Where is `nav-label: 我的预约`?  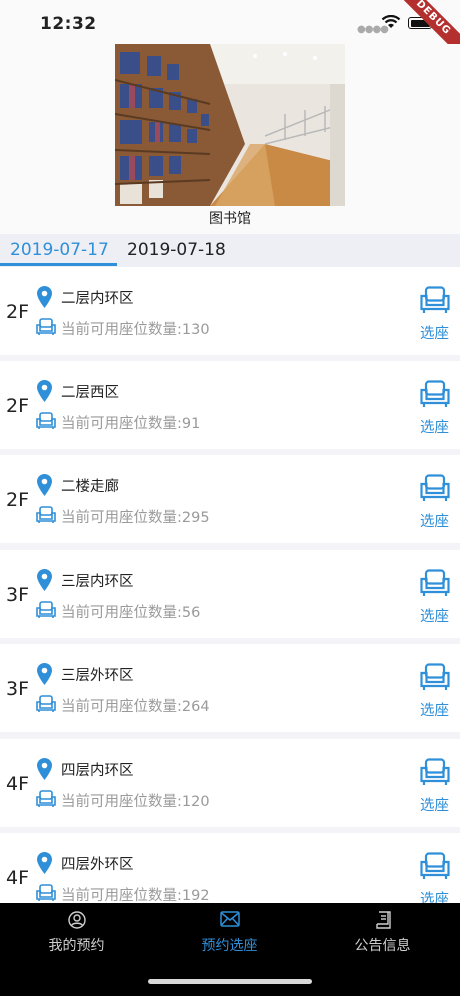
nav-label: 我的预约 is located at coordinates (76, 946).